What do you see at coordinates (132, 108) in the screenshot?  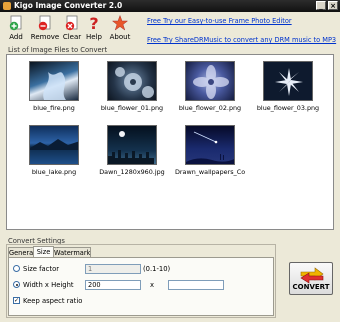 I see `file-name: blue_flower_01.png` at bounding box center [132, 108].